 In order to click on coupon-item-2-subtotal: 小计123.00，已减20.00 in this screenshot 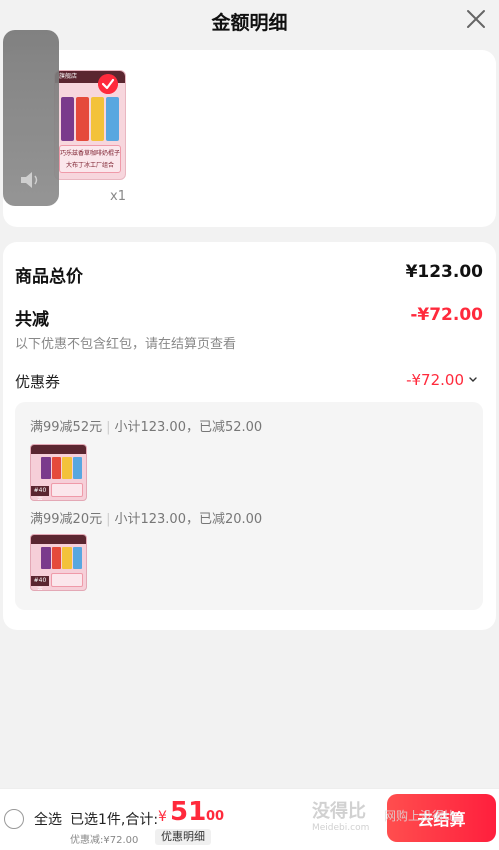, I will do `click(188, 519)`.